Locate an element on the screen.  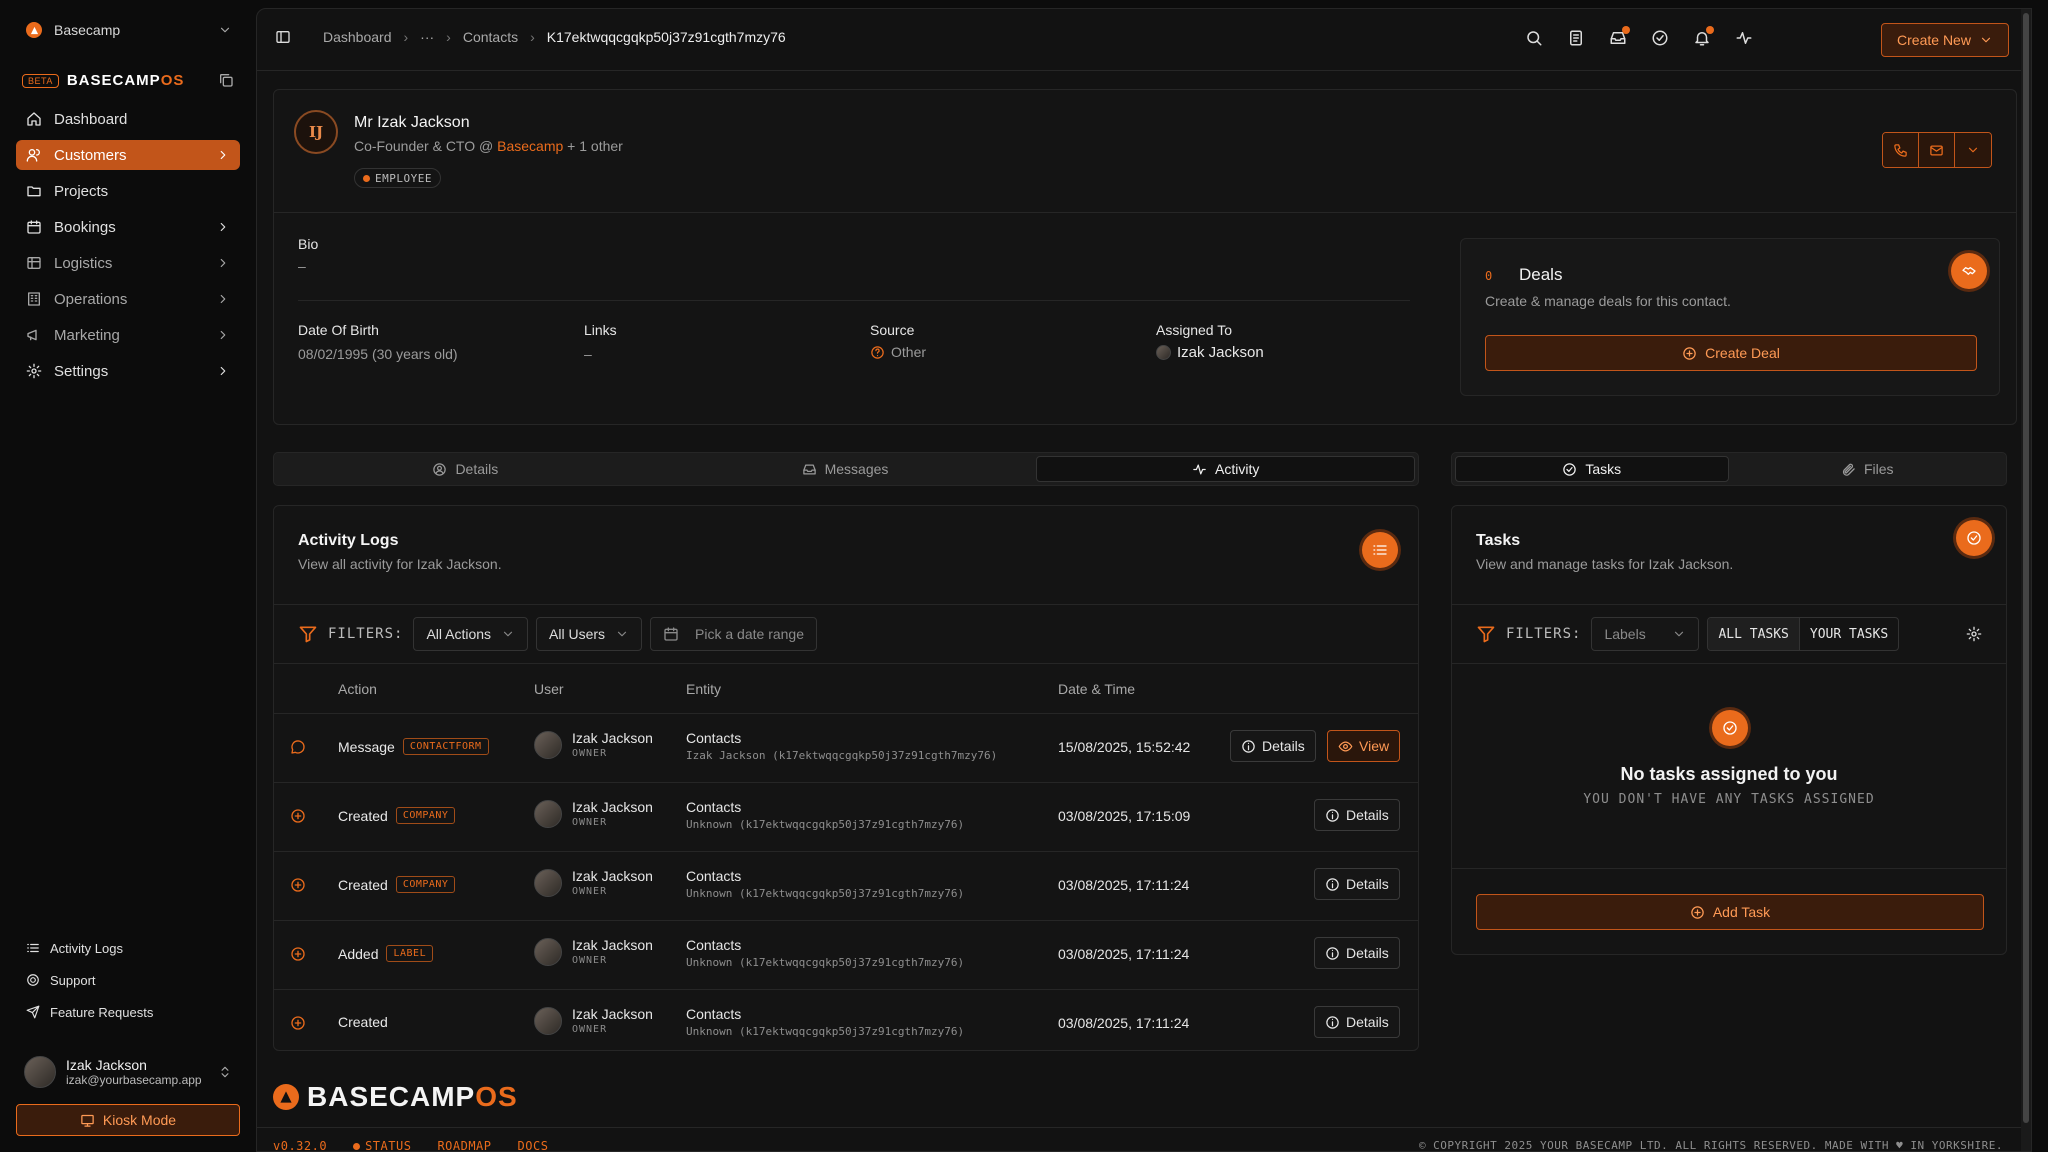
labels-select: Labels is located at coordinates (1645, 634).